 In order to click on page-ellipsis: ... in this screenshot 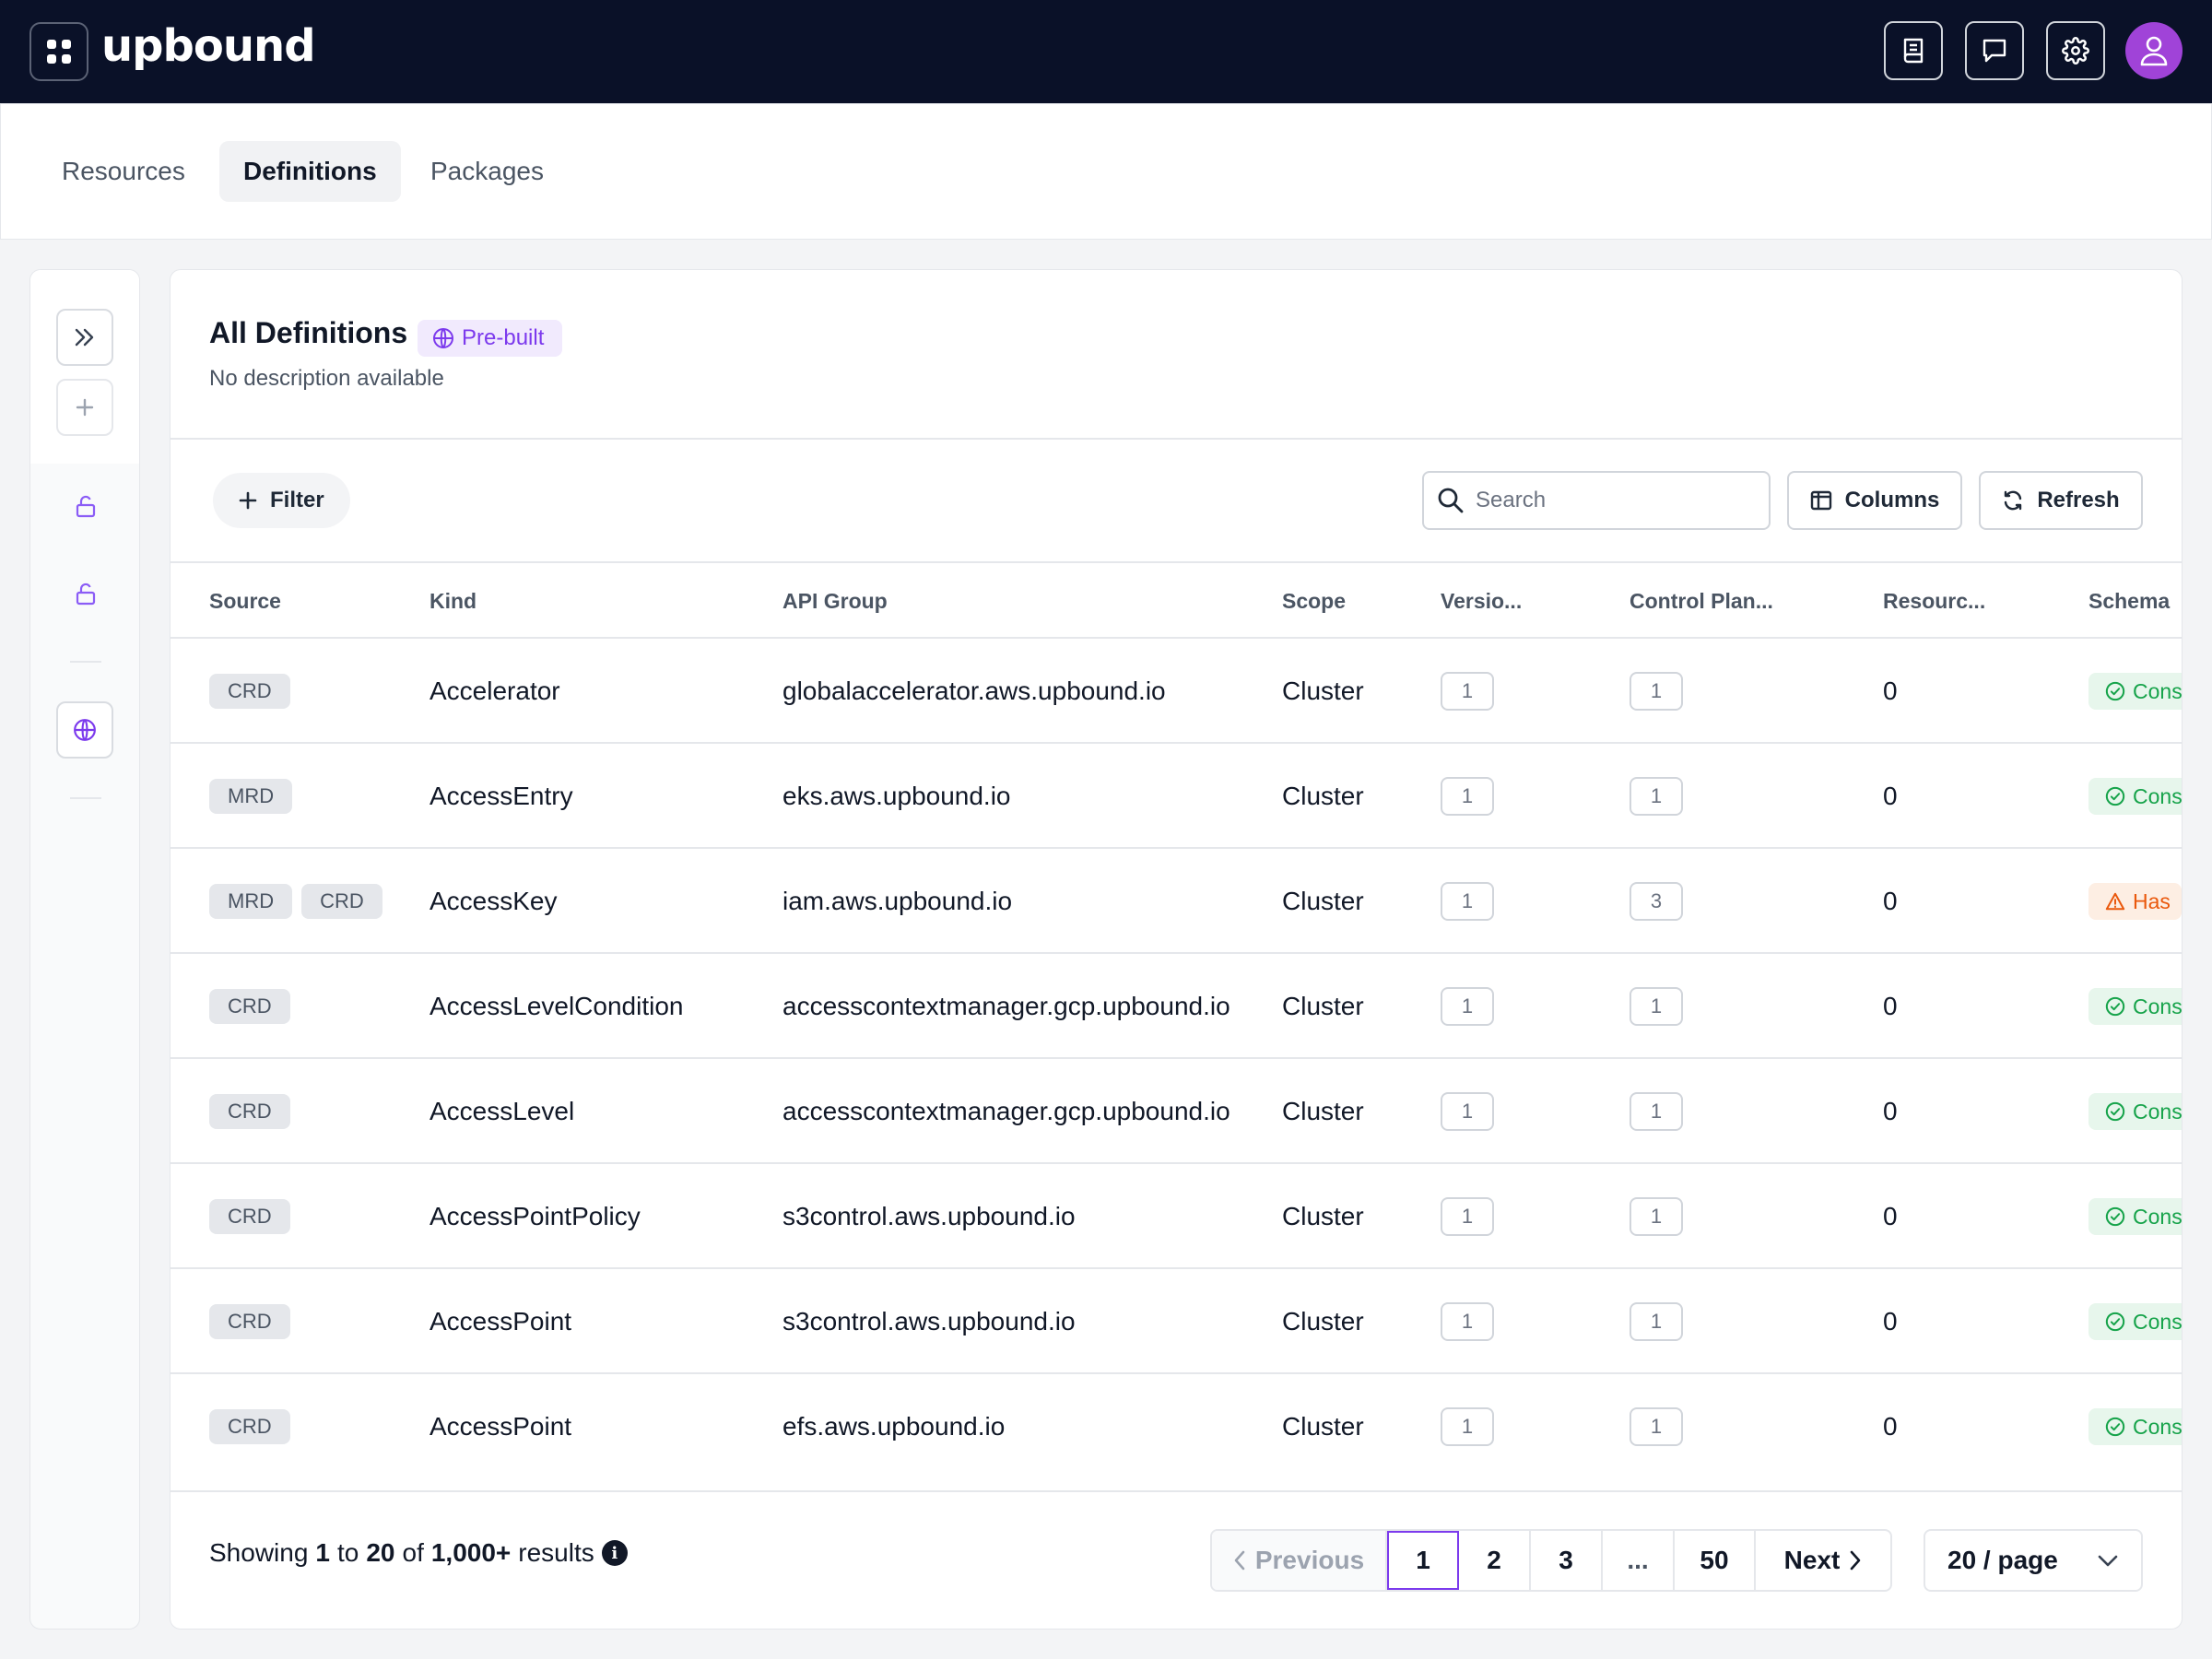, I will do `click(1639, 1560)`.